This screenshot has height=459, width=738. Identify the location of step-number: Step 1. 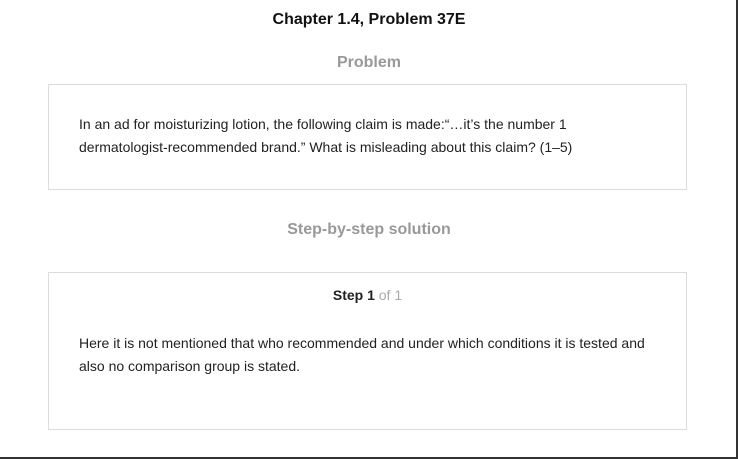
(353, 295).